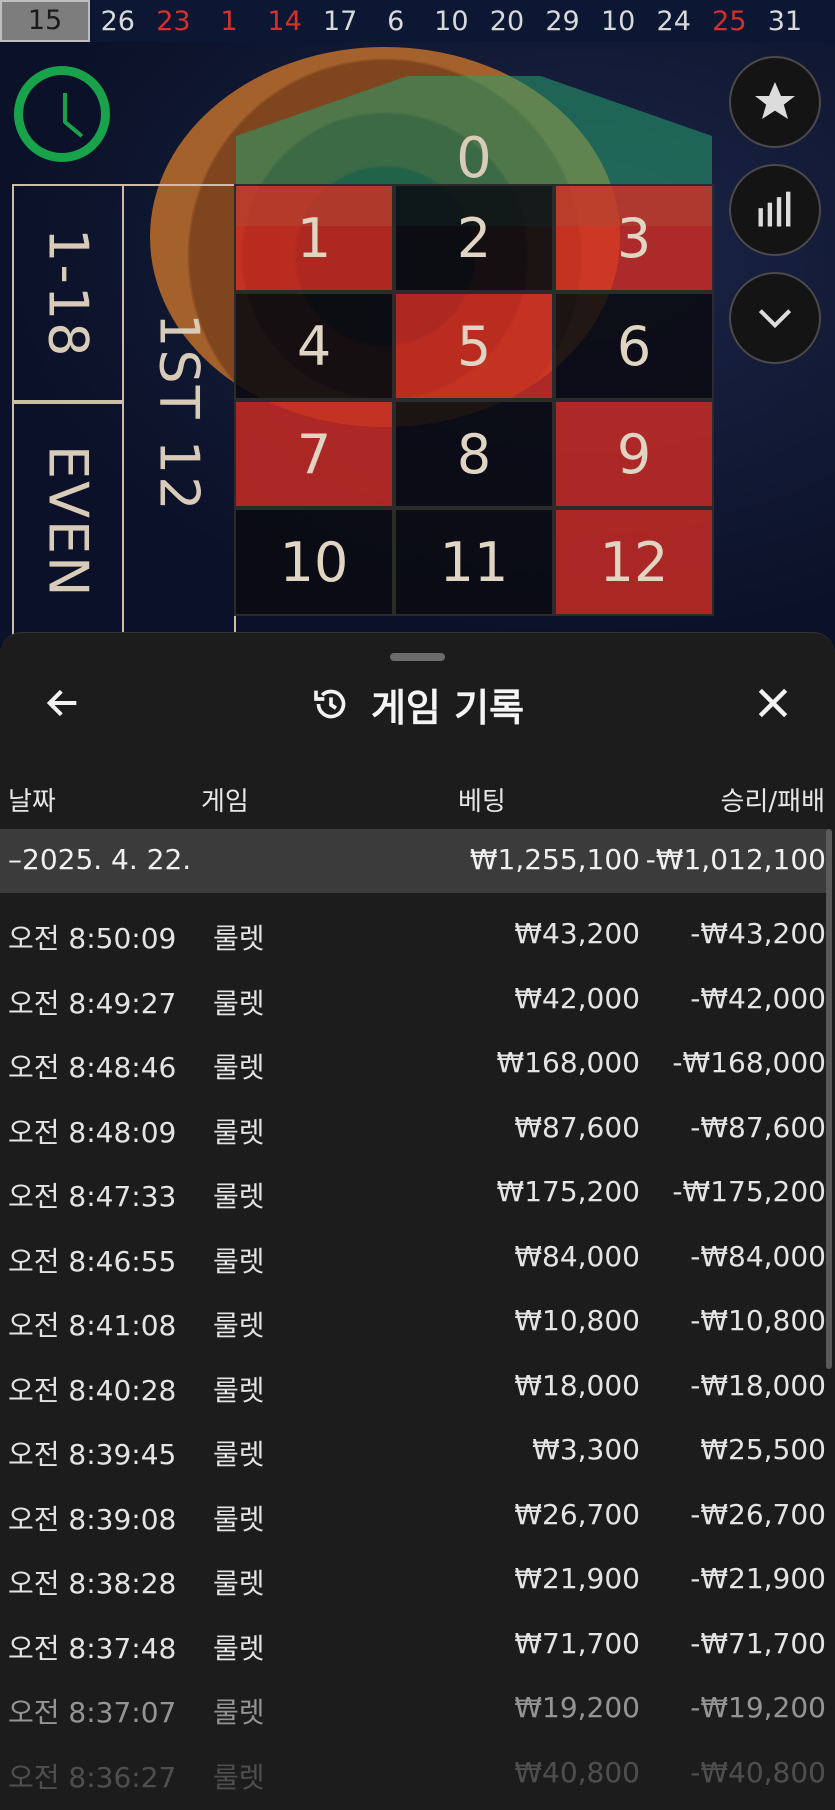  Describe the element at coordinates (62, 114) in the screenshot. I see `clock-icon` at that location.